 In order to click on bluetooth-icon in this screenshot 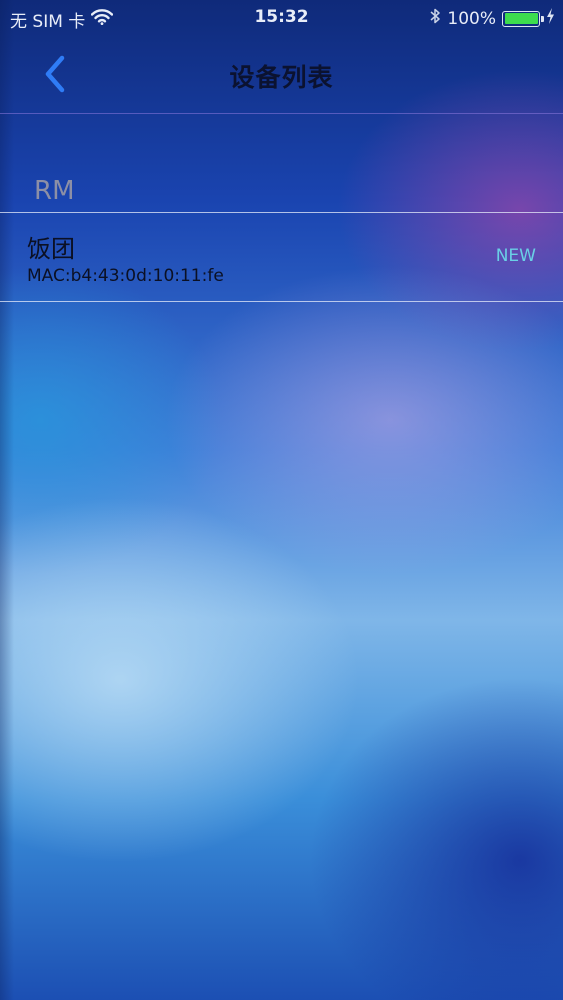, I will do `click(435, 18)`.